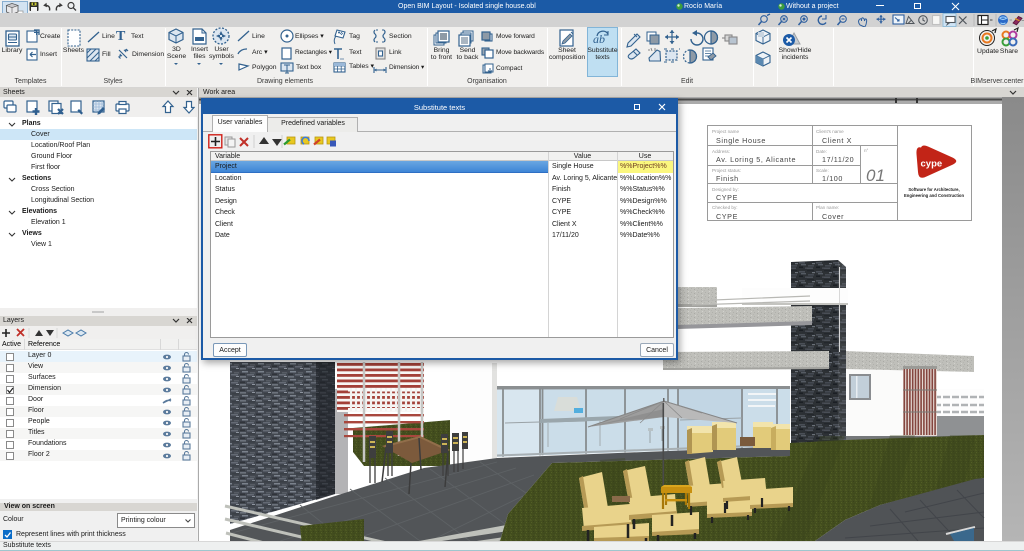 The height and width of the screenshot is (551, 1024). I want to click on svg-text: Client's name, so click(830, 131).